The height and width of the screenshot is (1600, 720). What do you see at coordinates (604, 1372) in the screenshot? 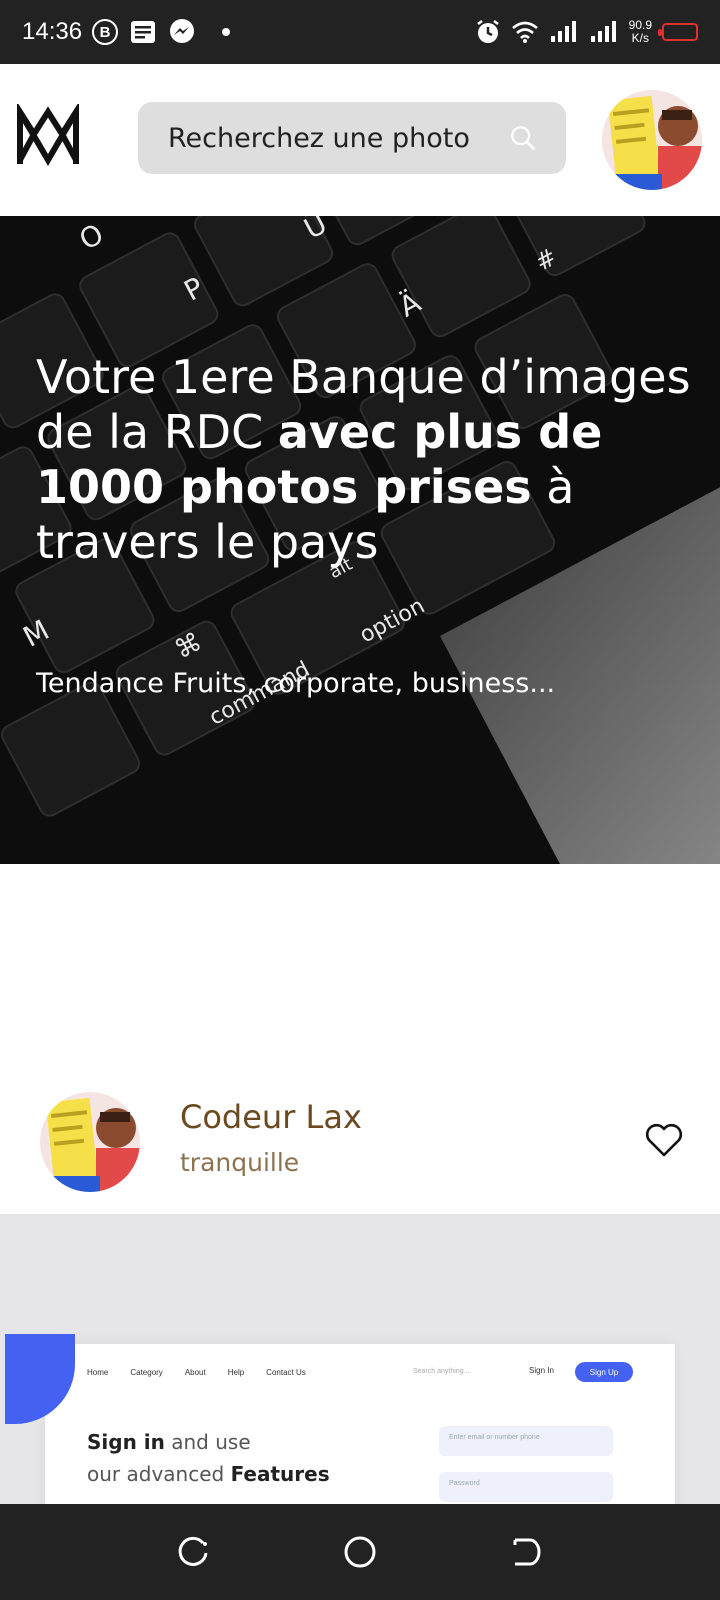
I see `mock-signup: Sign Up` at bounding box center [604, 1372].